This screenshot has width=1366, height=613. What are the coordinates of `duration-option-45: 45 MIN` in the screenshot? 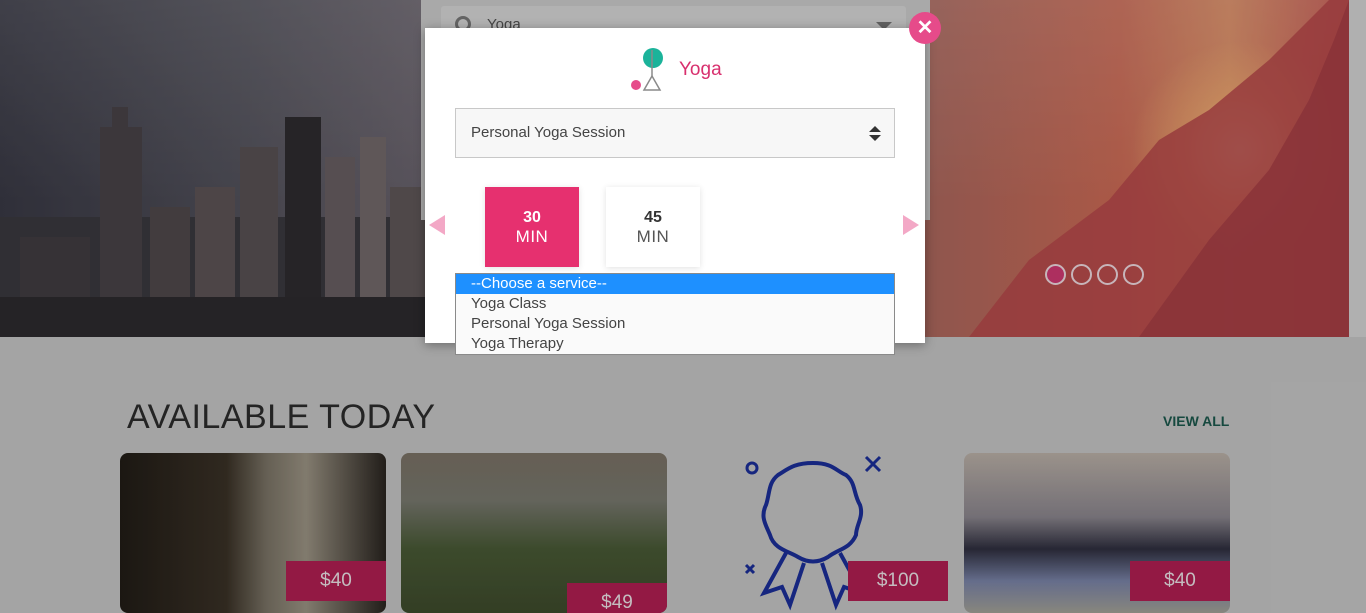 It's located at (653, 227).